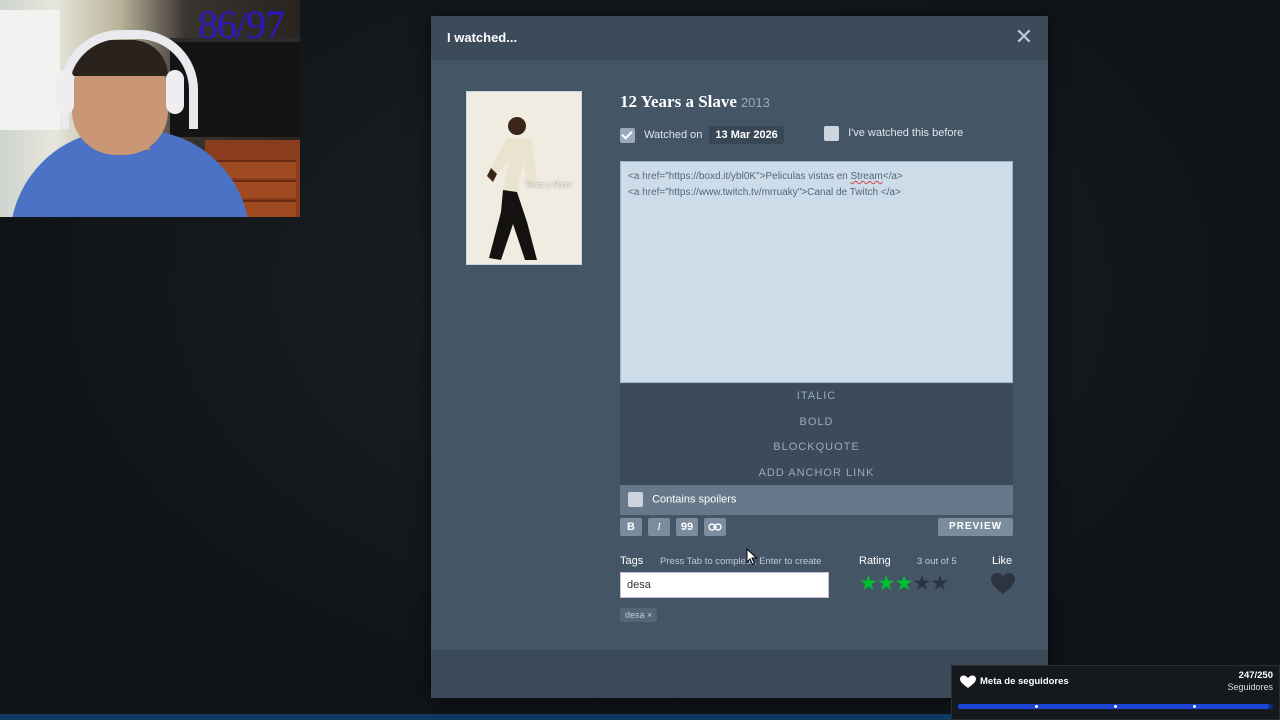  I want to click on format-menu: ITALIC BOLD BLOCKQUOTE ADD ANCHOR LINK, so click(816, 434).